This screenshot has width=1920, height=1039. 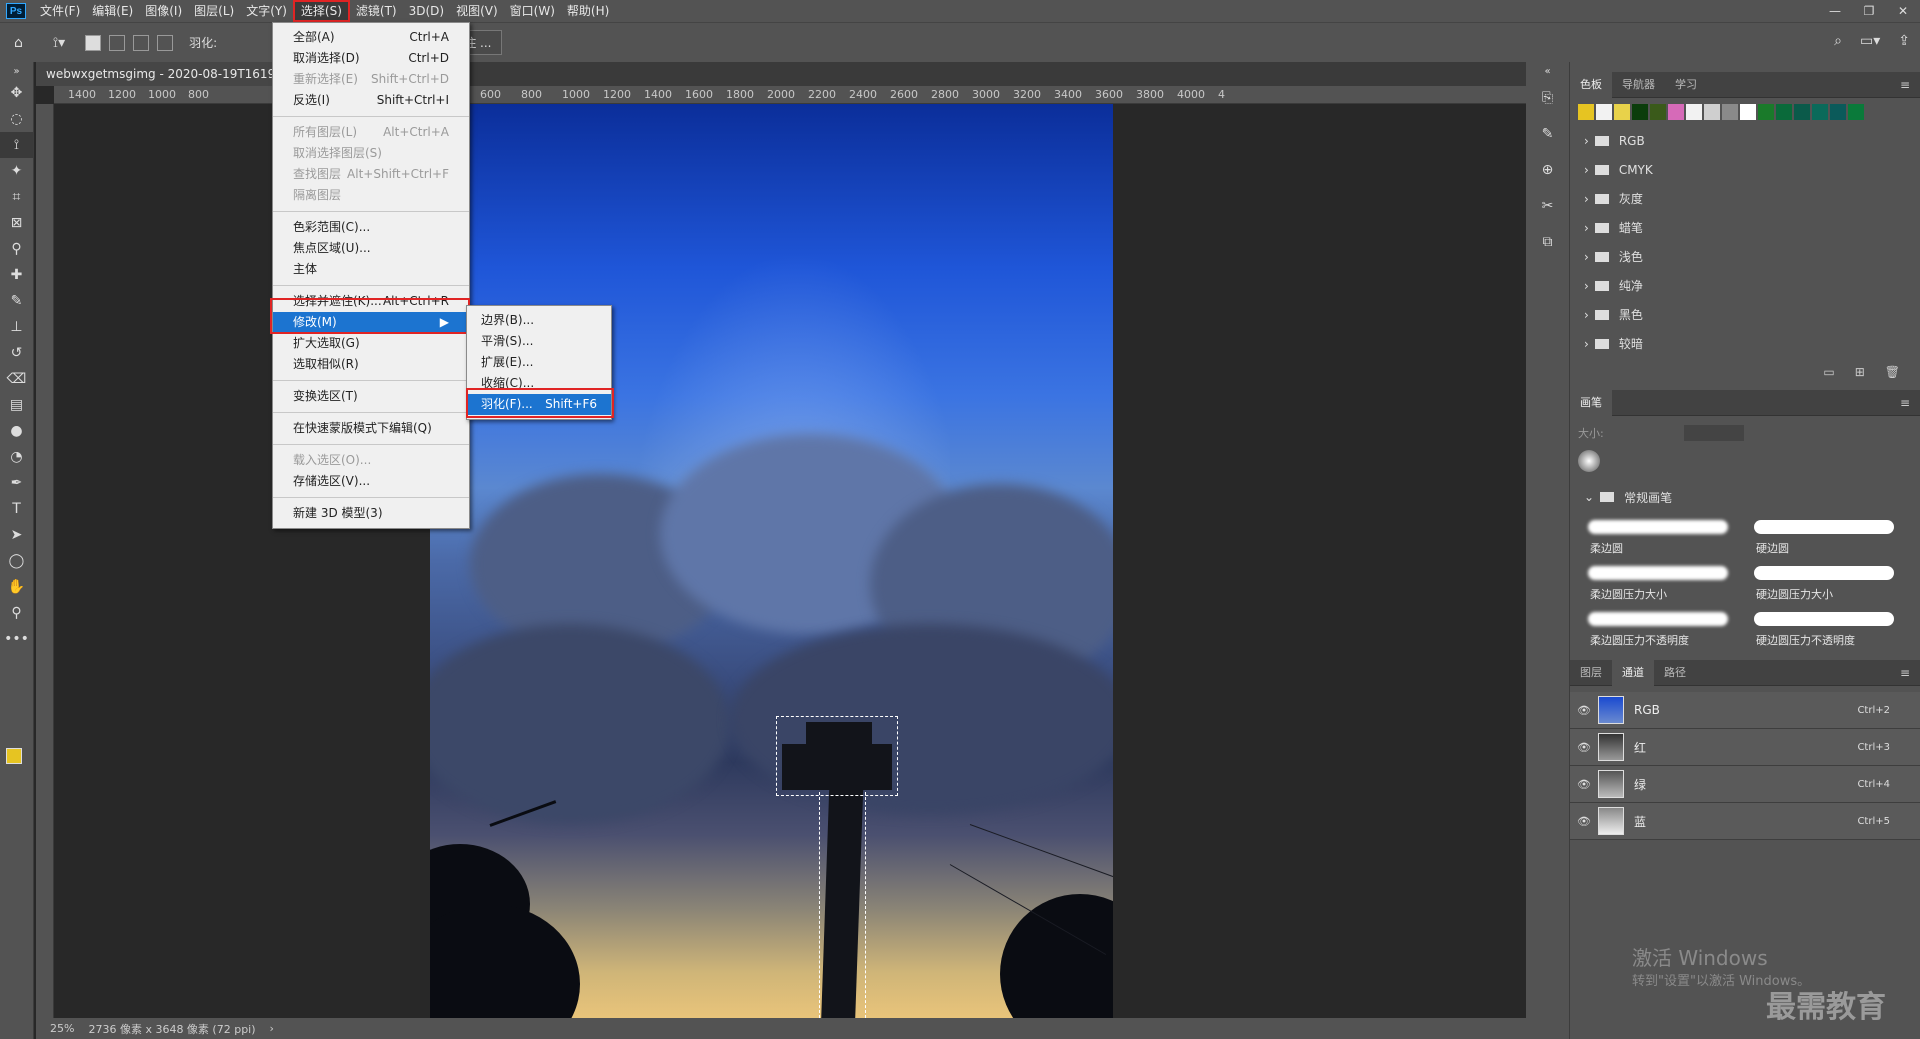 What do you see at coordinates (214, 11) in the screenshot?
I see `menu-3: 图层(L)` at bounding box center [214, 11].